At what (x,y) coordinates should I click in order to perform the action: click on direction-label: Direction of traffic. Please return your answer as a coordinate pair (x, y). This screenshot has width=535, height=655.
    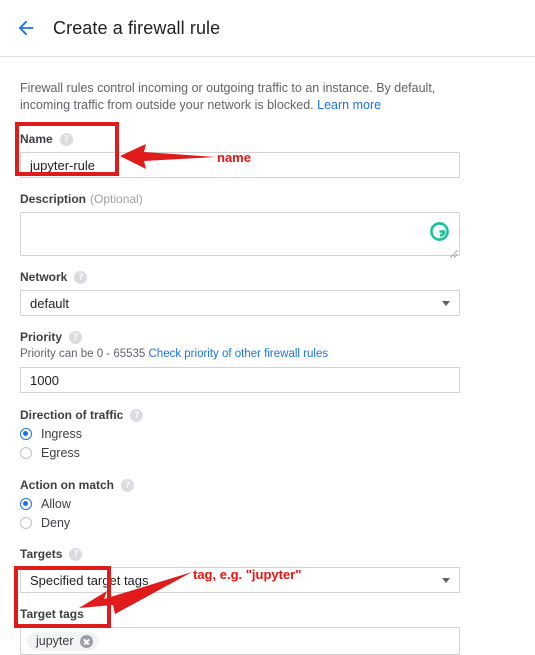
    Looking at the image, I should click on (72, 415).